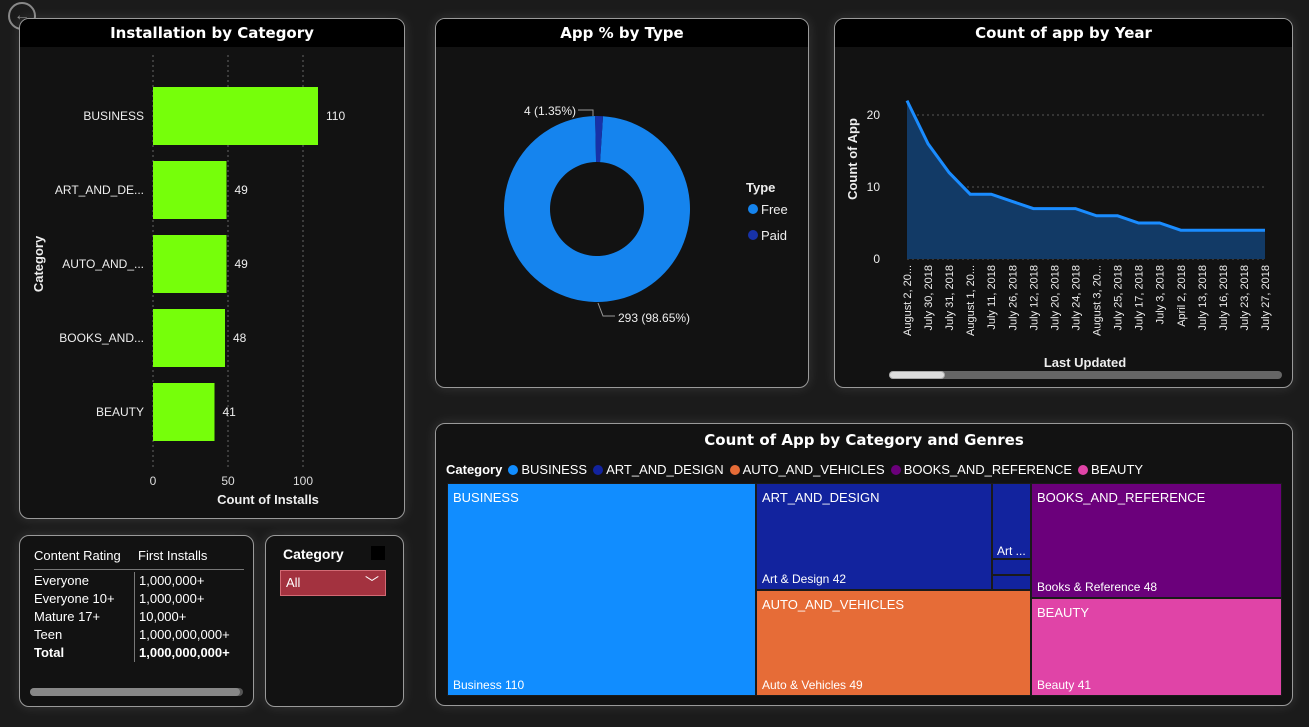 The height and width of the screenshot is (727, 1309). I want to click on bar-data-label: 110, so click(335, 116).